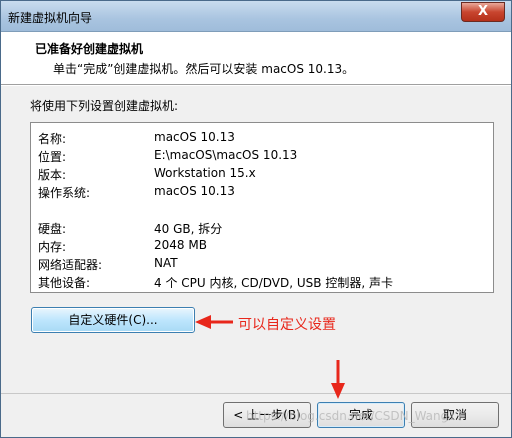  I want to click on summary-row-os: 操作系统: macOS 10.13, so click(261, 191).